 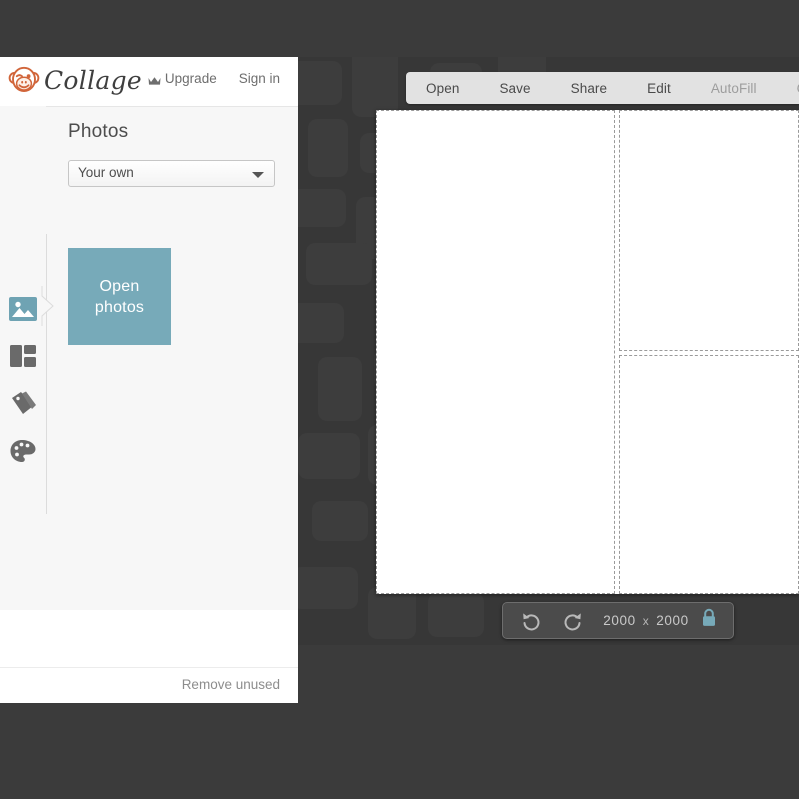 I want to click on grid-icon, so click(x=23, y=356).